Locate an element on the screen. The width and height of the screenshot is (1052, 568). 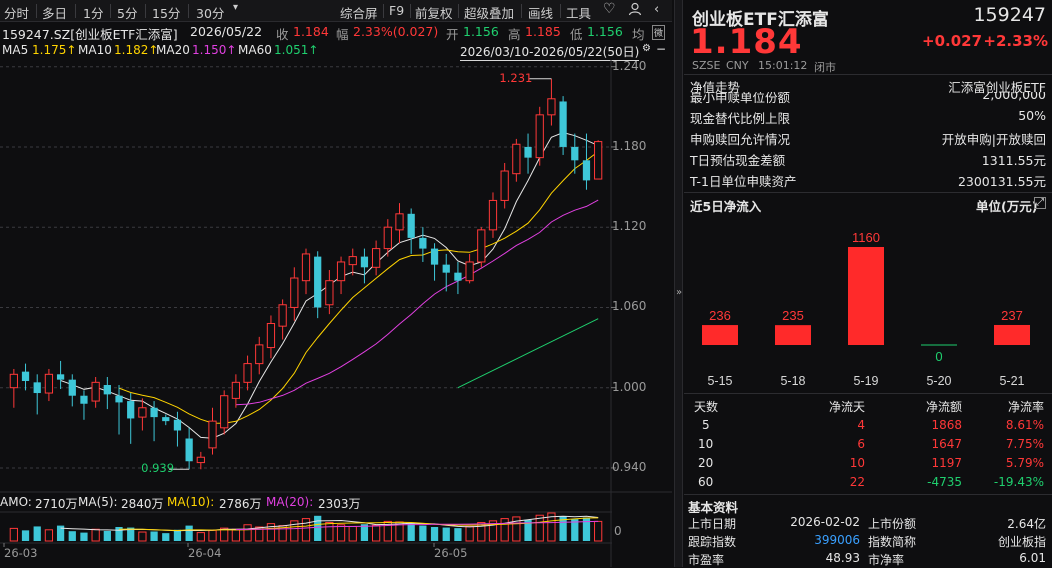
tab-multi-day: 多日 is located at coordinates (54, 12).